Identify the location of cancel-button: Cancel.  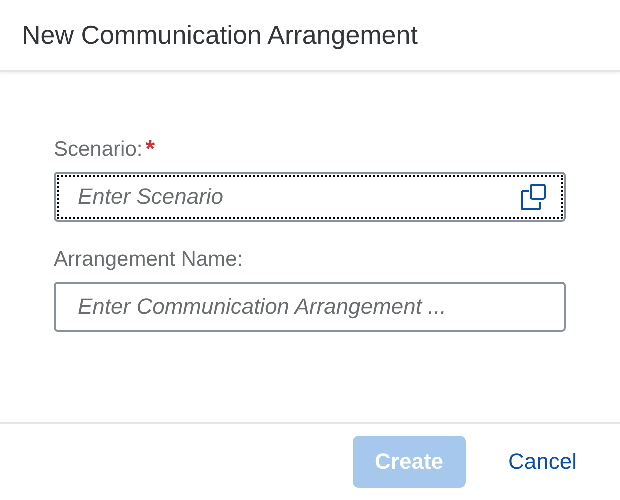
(543, 462).